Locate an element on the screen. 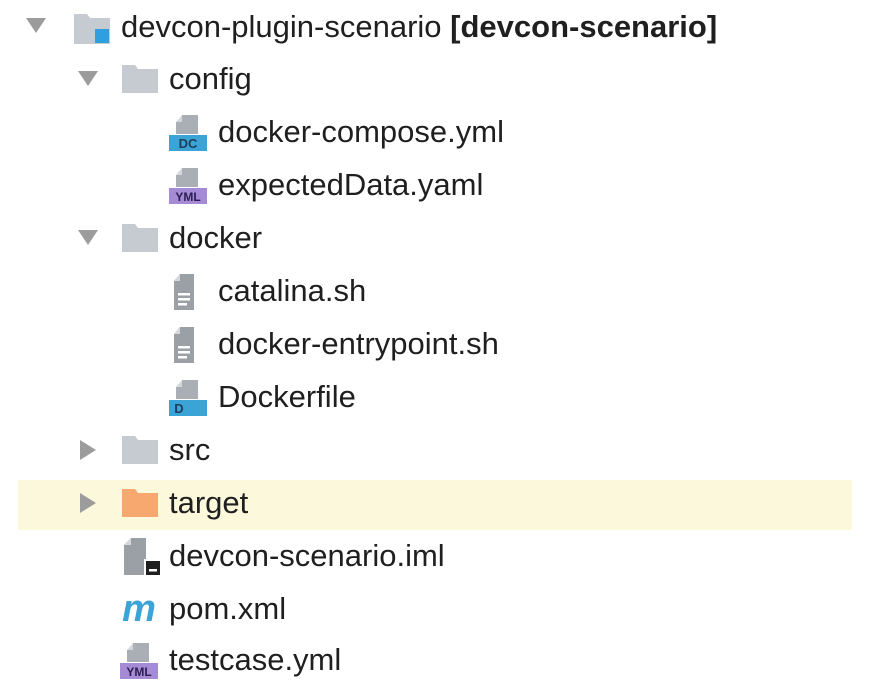  item-label: docker-entrypoint.sh is located at coordinates (358, 343).